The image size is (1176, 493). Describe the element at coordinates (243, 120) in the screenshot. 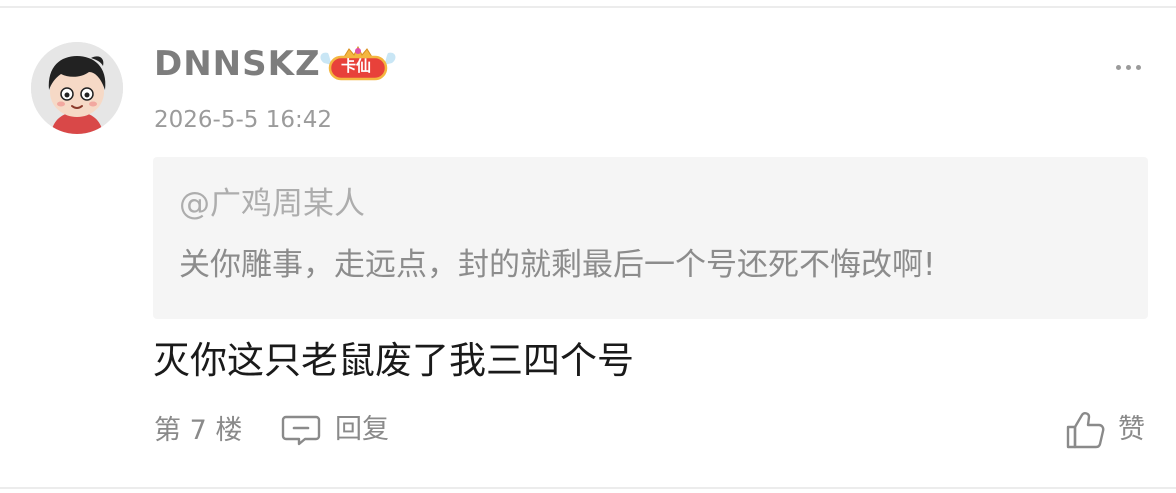

I see `timestamp: 2026-5-5 16:42` at that location.